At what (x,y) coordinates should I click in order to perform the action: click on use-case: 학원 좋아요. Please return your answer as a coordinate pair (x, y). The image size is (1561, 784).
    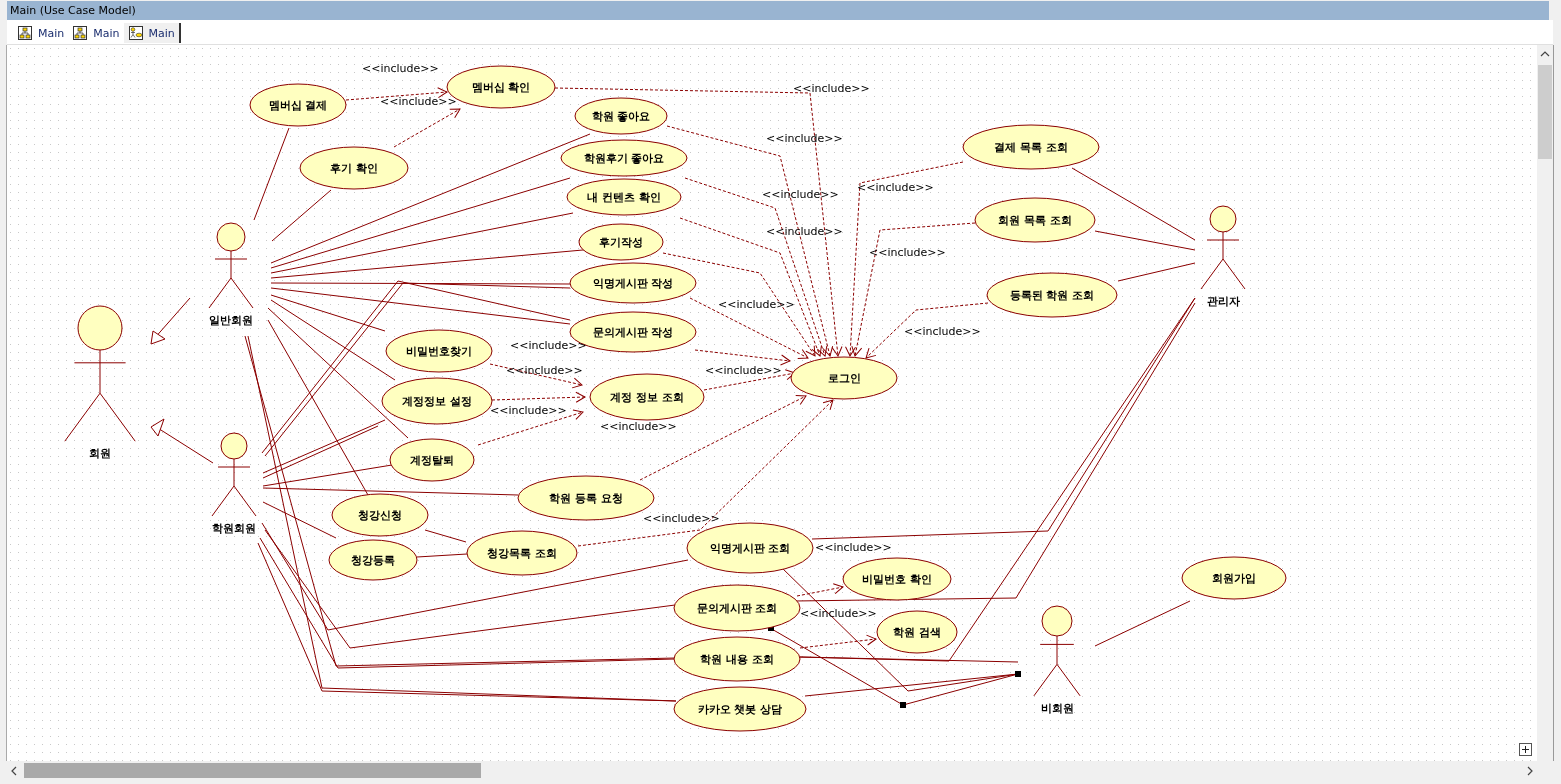
    Looking at the image, I should click on (621, 116).